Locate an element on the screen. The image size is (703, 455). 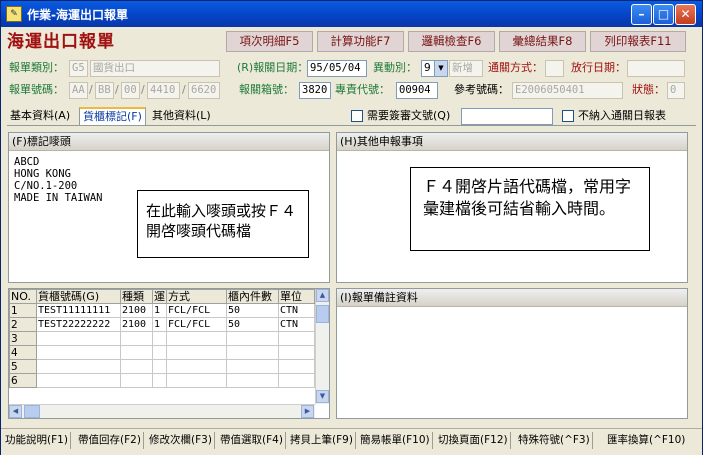
scroll-thumb is located at coordinates (322, 314).